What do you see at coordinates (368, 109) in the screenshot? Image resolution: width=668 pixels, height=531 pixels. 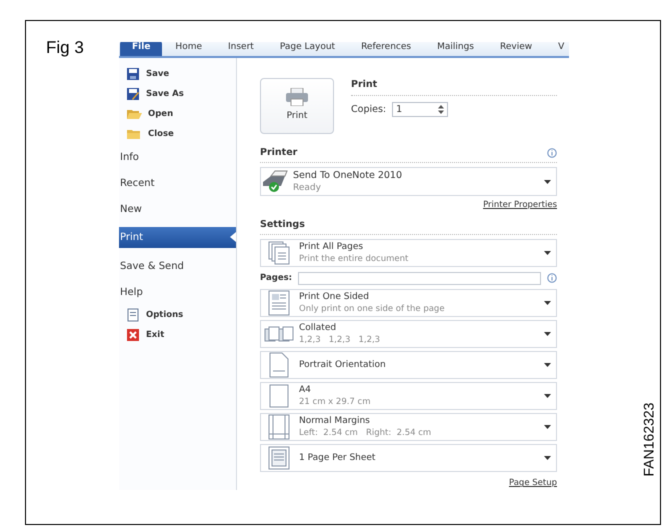 I see `copies-label: Copies:` at bounding box center [368, 109].